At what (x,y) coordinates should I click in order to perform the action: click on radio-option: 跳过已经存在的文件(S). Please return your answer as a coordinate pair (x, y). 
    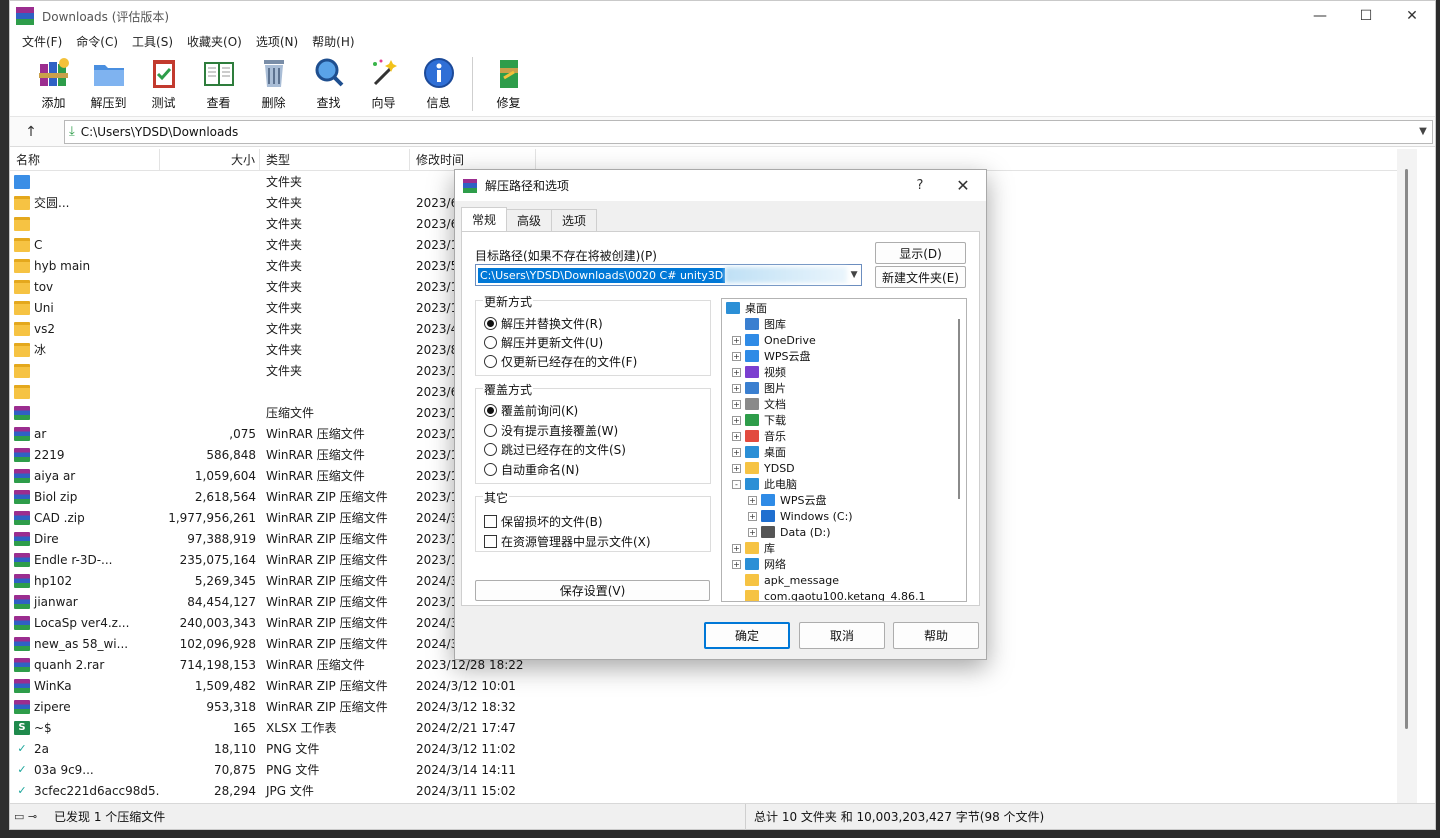
    Looking at the image, I should click on (555, 449).